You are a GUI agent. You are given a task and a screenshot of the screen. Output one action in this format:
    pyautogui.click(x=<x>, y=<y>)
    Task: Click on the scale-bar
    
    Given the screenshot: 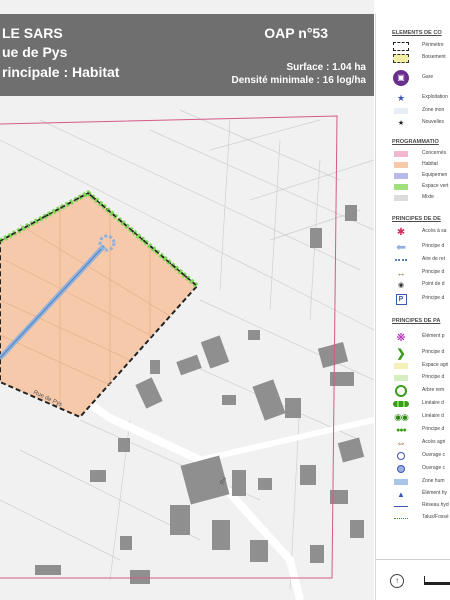 What is the action you would take?
    pyautogui.click(x=437, y=583)
    